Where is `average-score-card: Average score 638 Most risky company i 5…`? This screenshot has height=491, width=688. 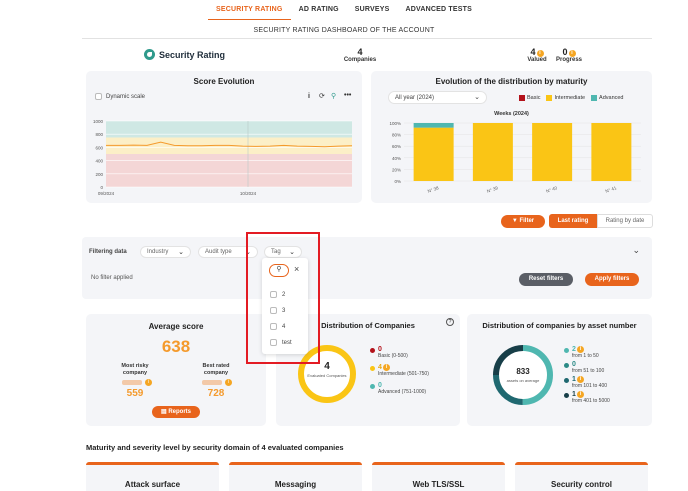
average-score-card: Average score 638 Most risky company i 5… is located at coordinates (176, 370).